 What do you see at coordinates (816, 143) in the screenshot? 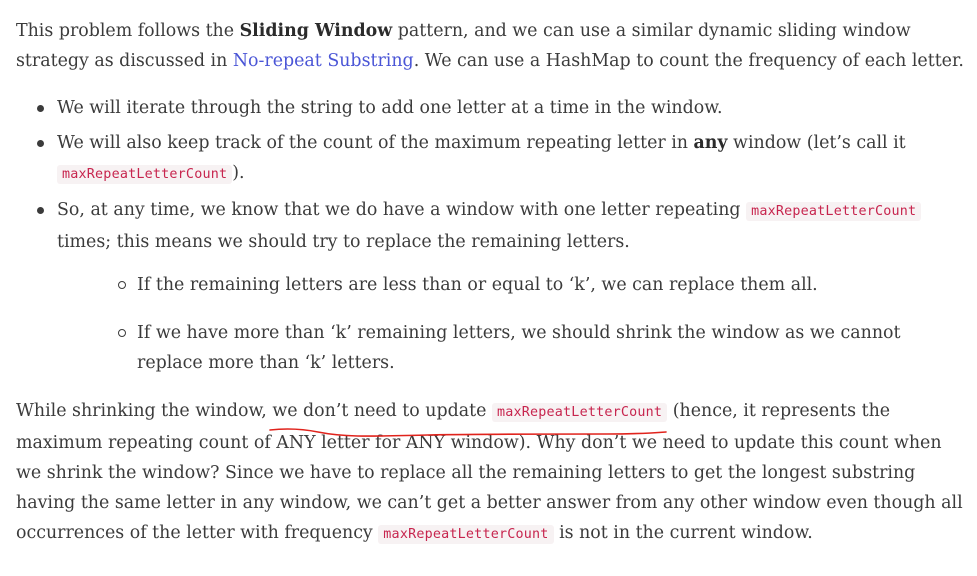
I see `bullet-text: window (let’s call it` at bounding box center [816, 143].